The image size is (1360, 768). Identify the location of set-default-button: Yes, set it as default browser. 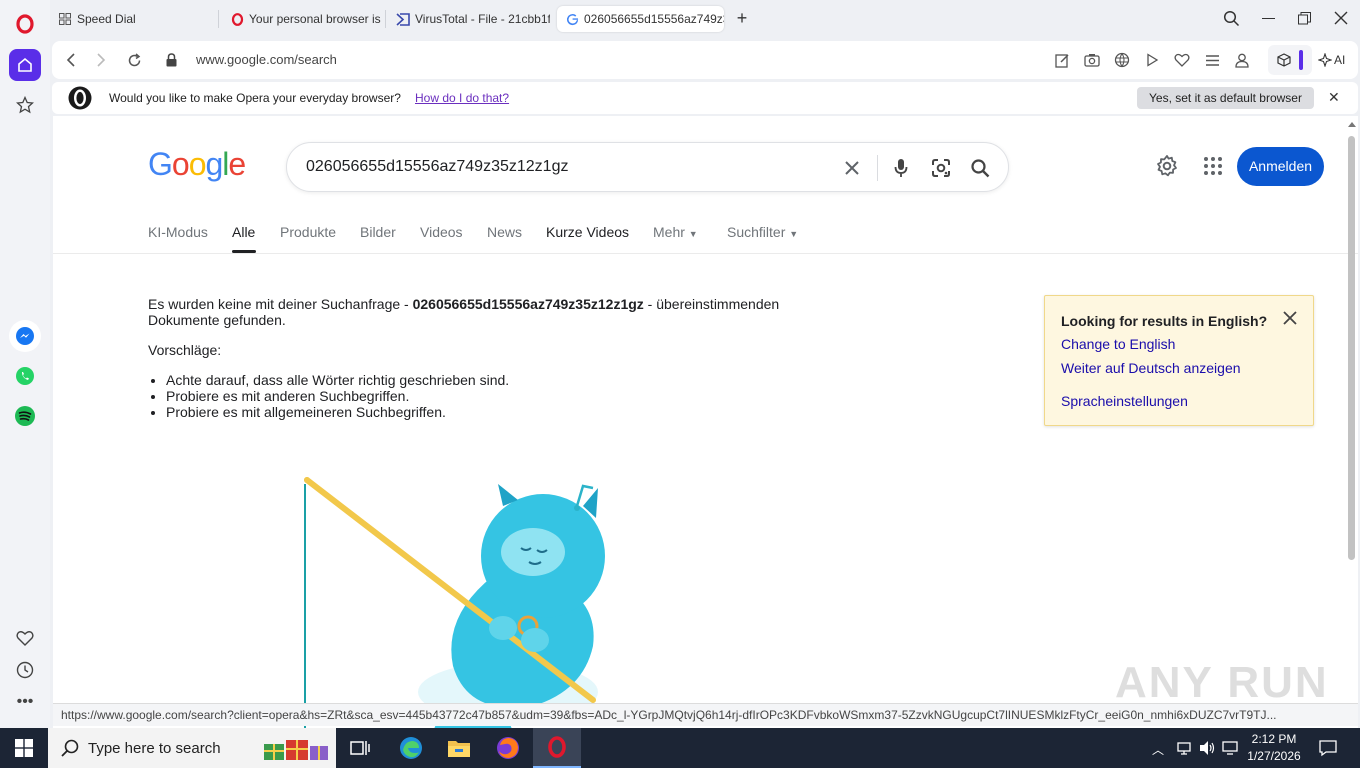
(1225, 98).